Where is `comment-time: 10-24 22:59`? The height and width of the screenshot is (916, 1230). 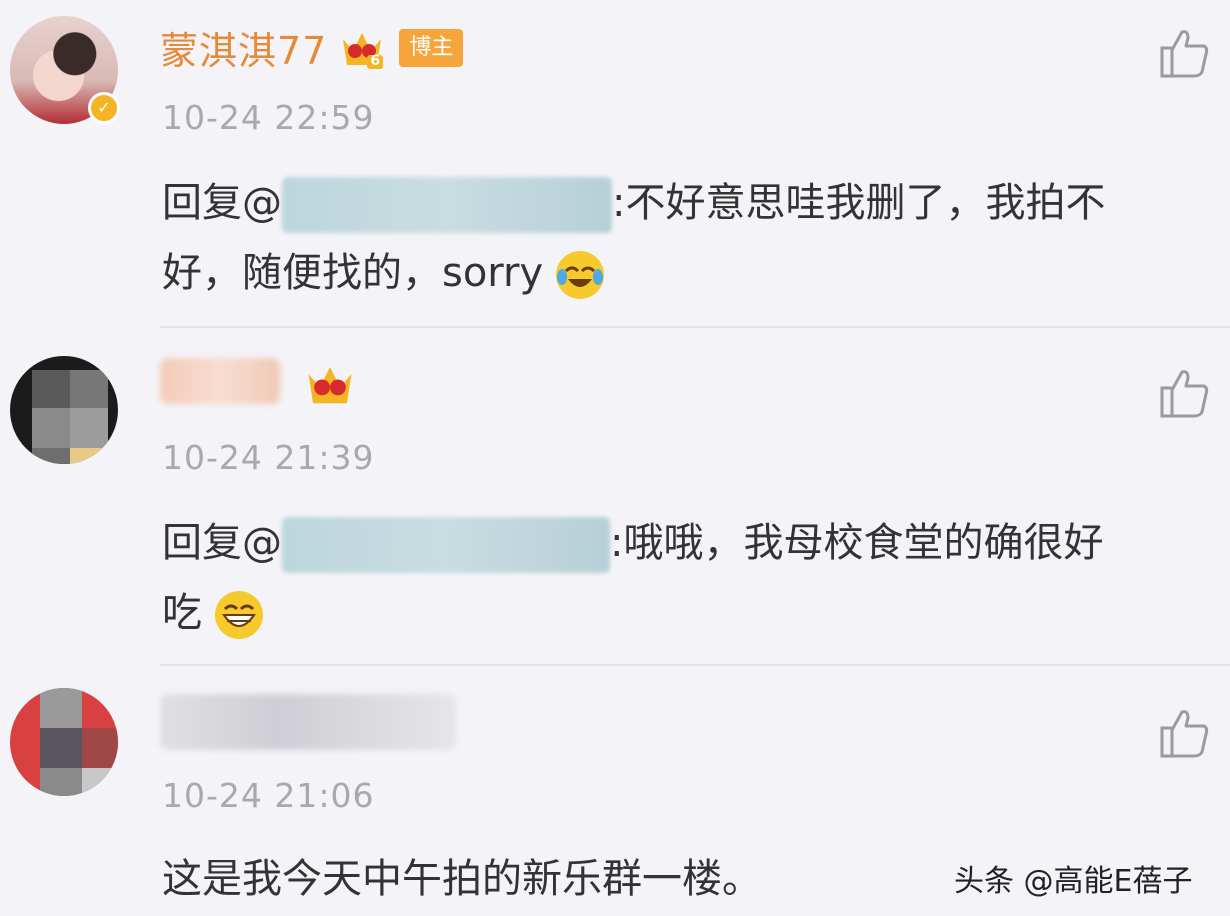 comment-time: 10-24 22:59 is located at coordinates (268, 117).